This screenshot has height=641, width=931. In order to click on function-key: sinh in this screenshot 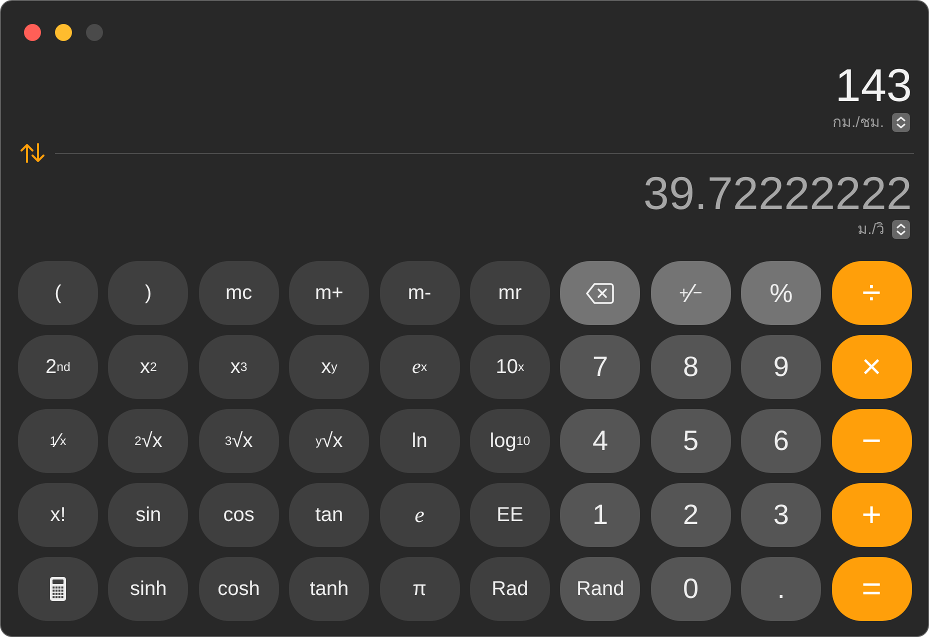, I will do `click(148, 589)`.